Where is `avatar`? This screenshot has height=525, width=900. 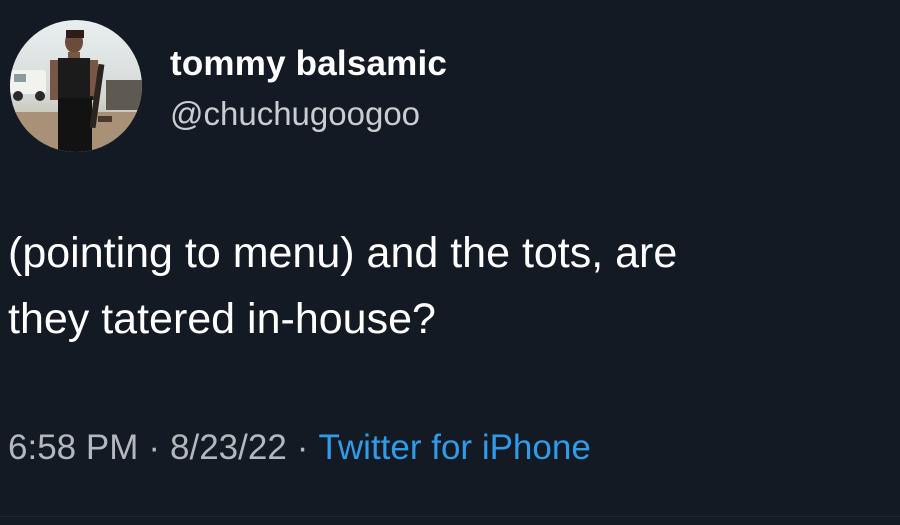 avatar is located at coordinates (76, 86).